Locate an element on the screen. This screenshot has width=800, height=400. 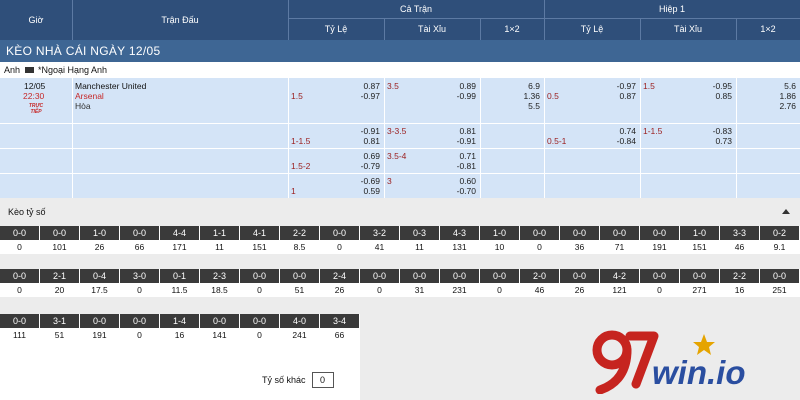
score-odds: 36 is located at coordinates (579, 247).